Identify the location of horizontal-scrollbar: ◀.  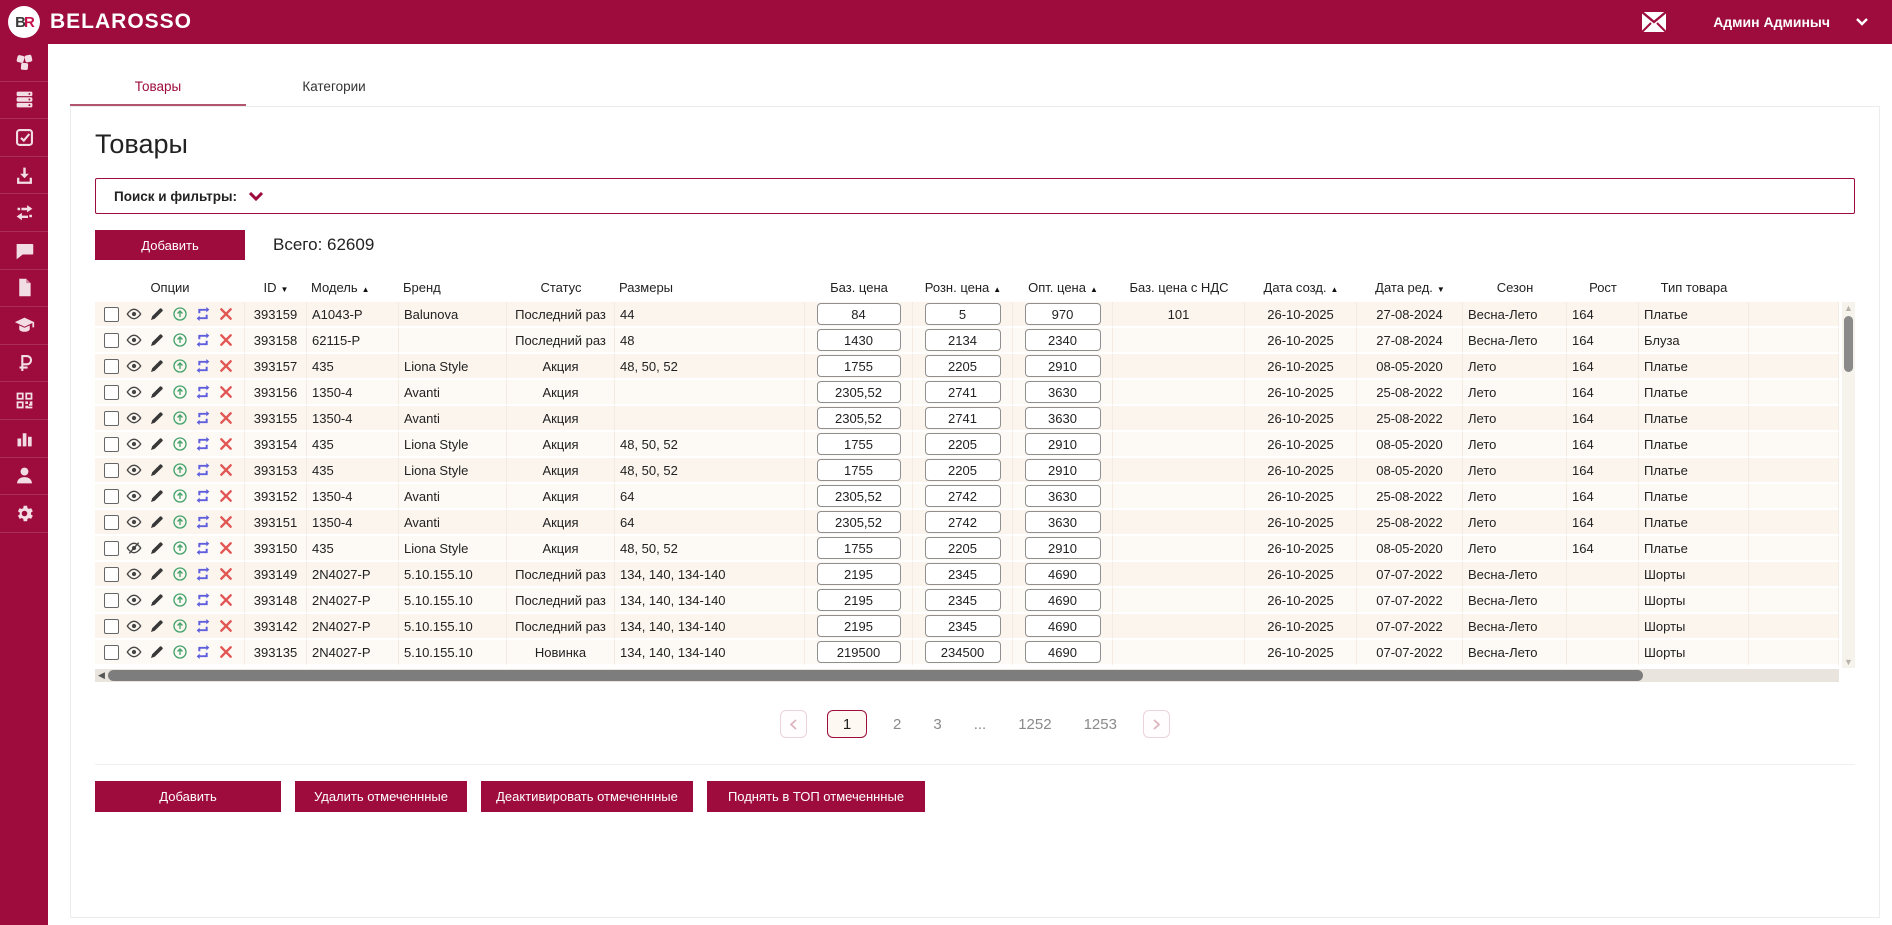
(967, 675).